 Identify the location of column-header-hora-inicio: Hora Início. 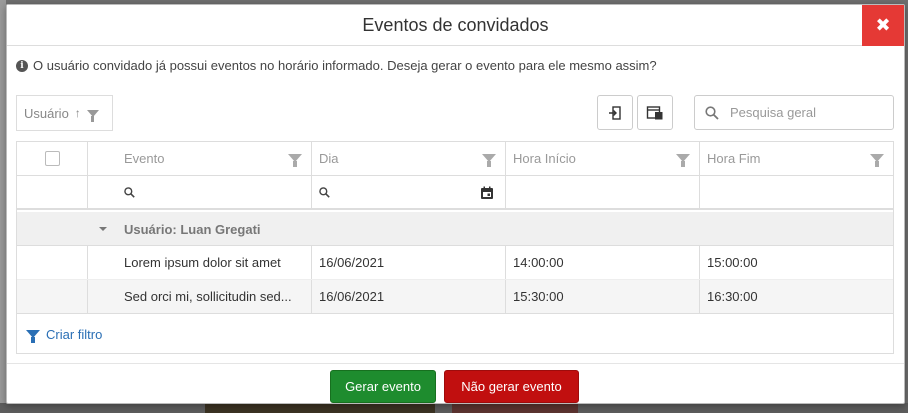
(603, 158).